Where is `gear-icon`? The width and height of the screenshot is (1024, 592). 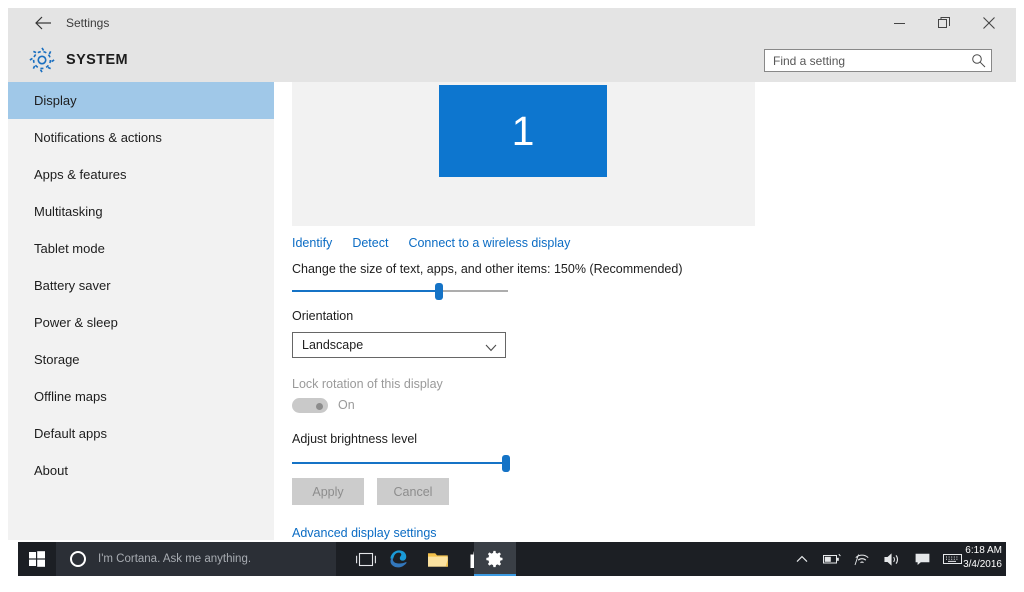
gear-icon is located at coordinates (42, 60).